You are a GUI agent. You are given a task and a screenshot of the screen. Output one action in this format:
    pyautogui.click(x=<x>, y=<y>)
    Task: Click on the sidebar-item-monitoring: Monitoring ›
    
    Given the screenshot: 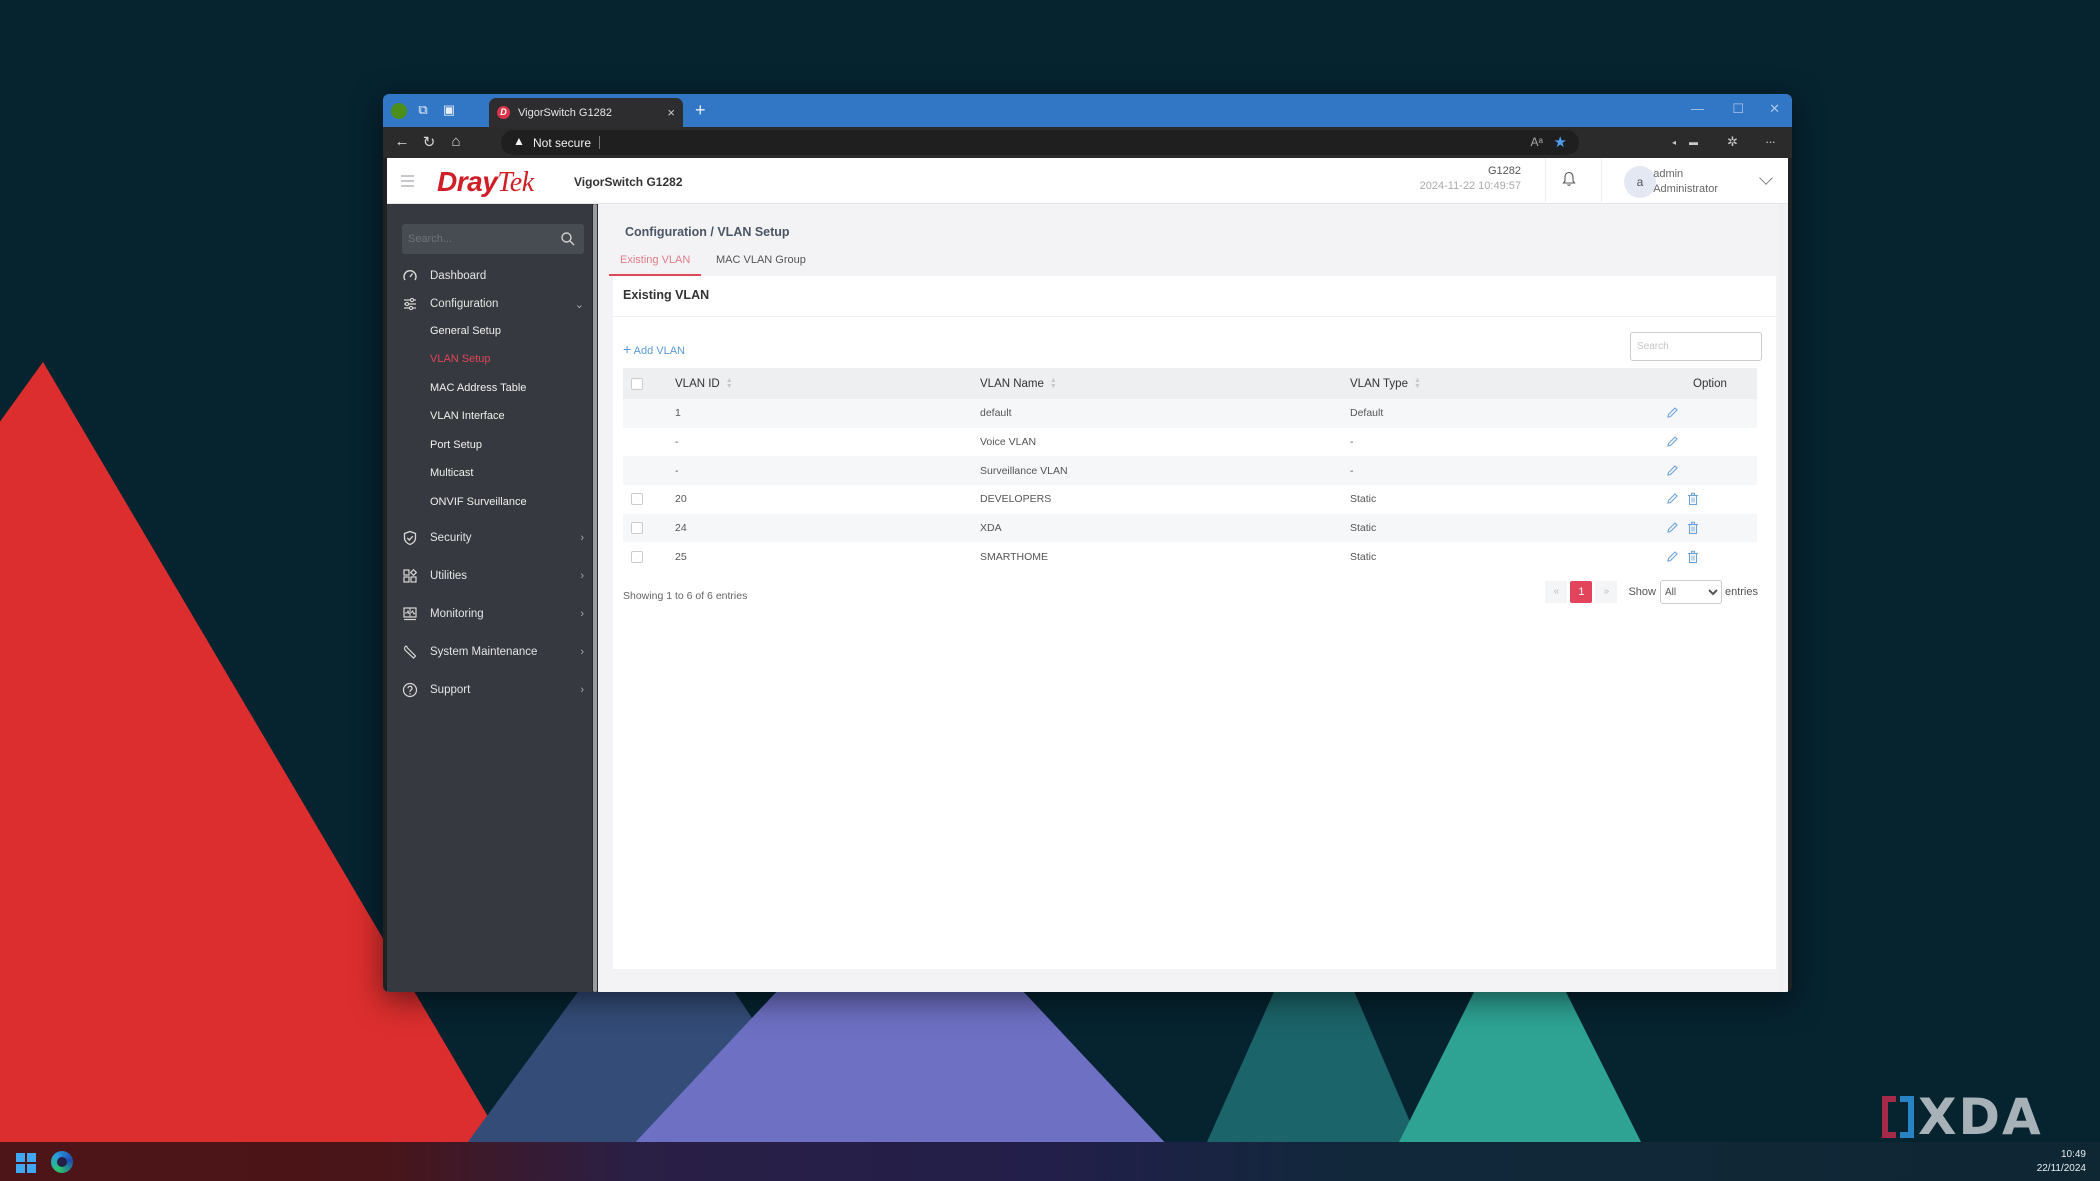 What is the action you would take?
    pyautogui.click(x=489, y=614)
    